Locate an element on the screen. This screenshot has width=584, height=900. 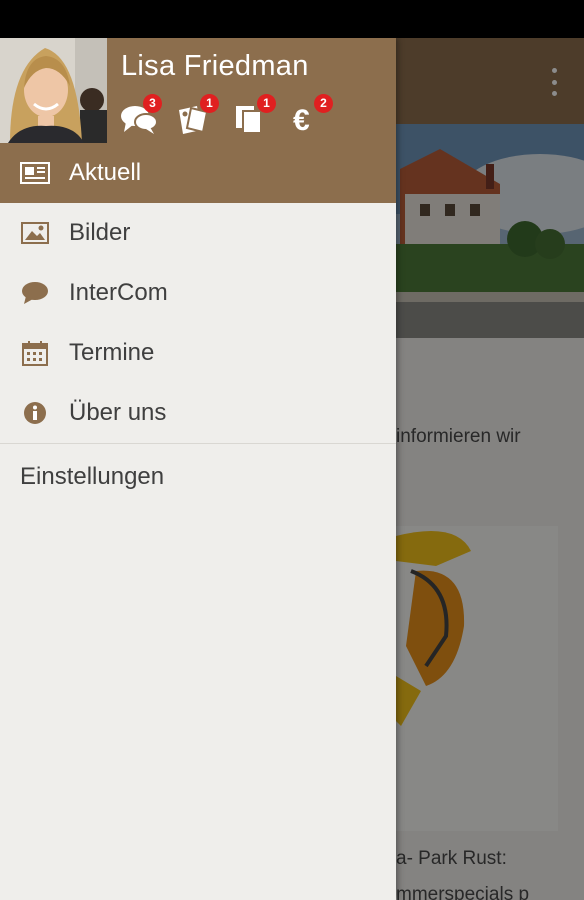
avatar is located at coordinates (53, 90).